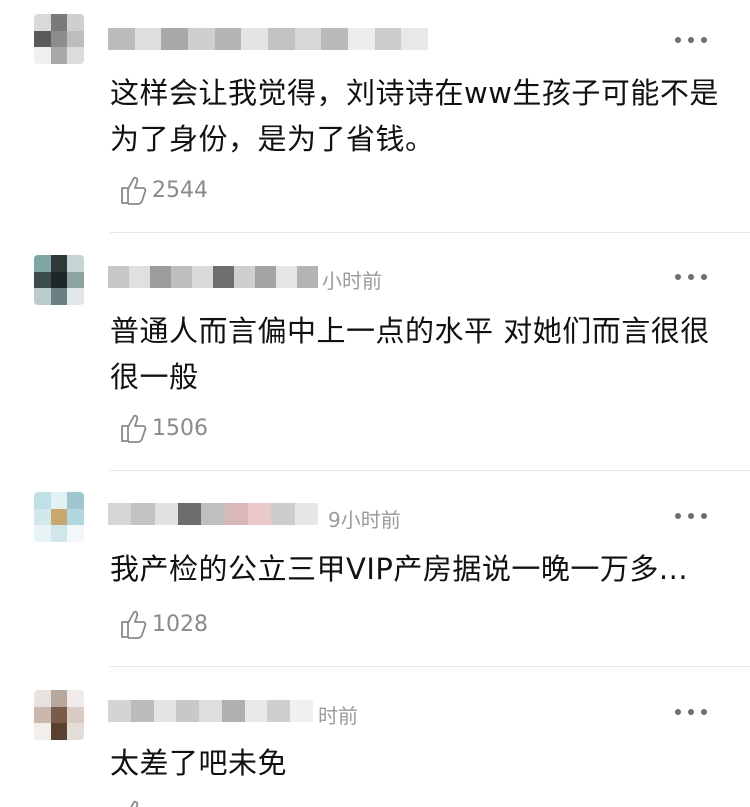 This screenshot has height=807, width=750. I want to click on like-button: 1028, so click(164, 624).